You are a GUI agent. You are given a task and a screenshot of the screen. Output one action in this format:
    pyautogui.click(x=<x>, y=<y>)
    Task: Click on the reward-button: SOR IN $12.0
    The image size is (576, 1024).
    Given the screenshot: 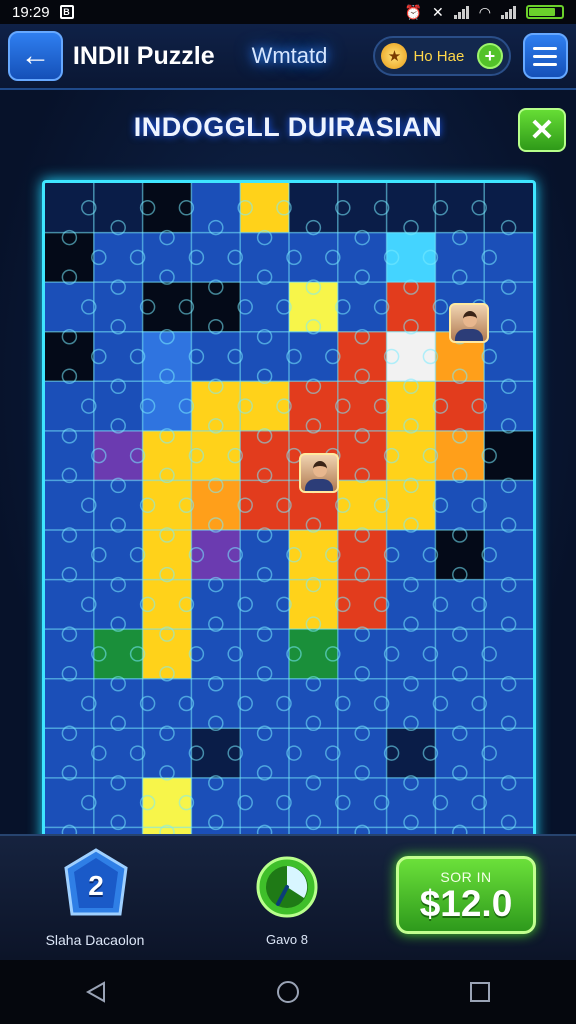 What is the action you would take?
    pyautogui.click(x=466, y=895)
    